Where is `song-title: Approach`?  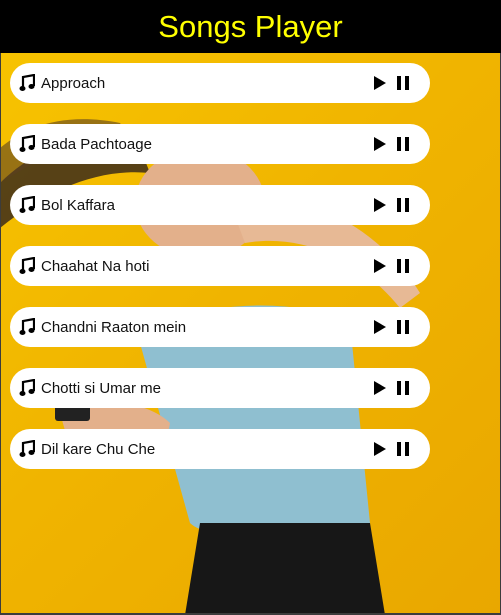 song-title: Approach is located at coordinates (73, 83).